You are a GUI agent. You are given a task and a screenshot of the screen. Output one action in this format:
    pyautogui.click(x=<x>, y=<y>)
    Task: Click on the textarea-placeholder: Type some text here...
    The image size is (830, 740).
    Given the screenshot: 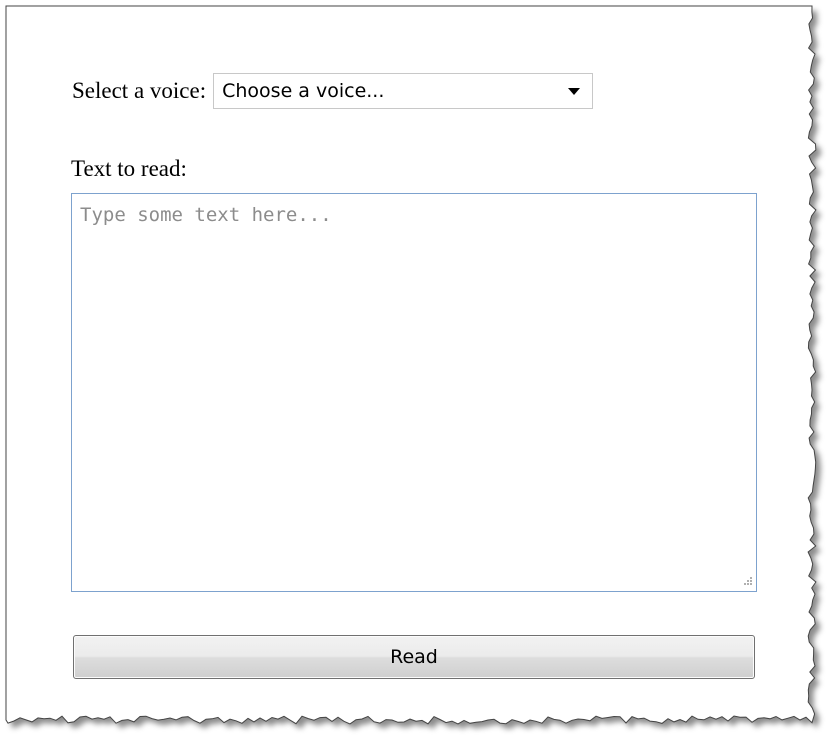 What is the action you would take?
    pyautogui.click(x=206, y=215)
    